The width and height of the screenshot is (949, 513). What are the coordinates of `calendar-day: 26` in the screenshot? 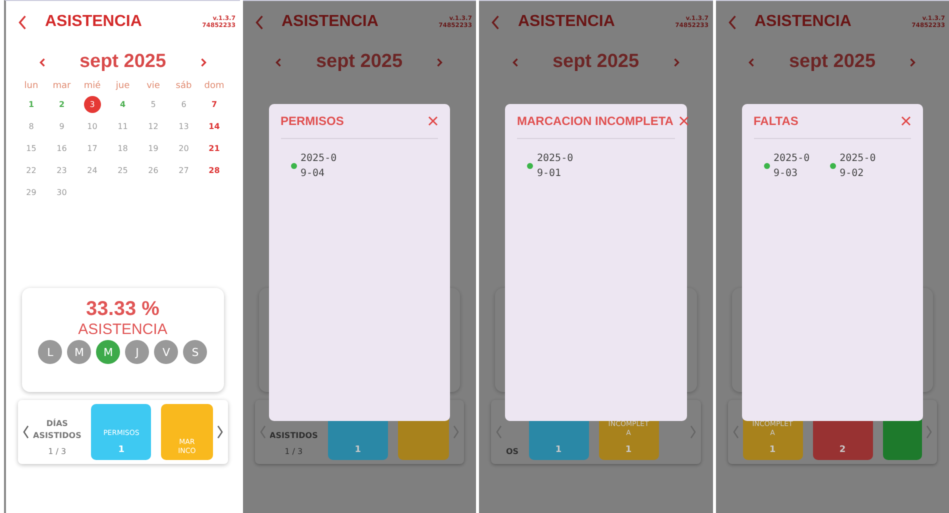 It's located at (153, 170).